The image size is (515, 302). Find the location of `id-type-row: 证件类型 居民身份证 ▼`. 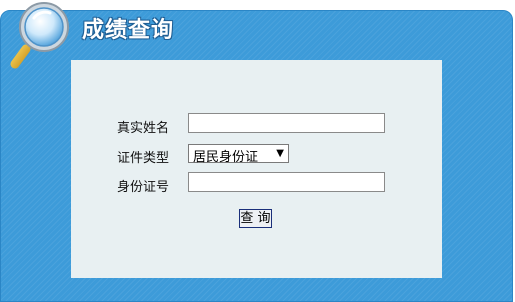

id-type-row: 证件类型 居民身份证 ▼ is located at coordinates (256, 155).